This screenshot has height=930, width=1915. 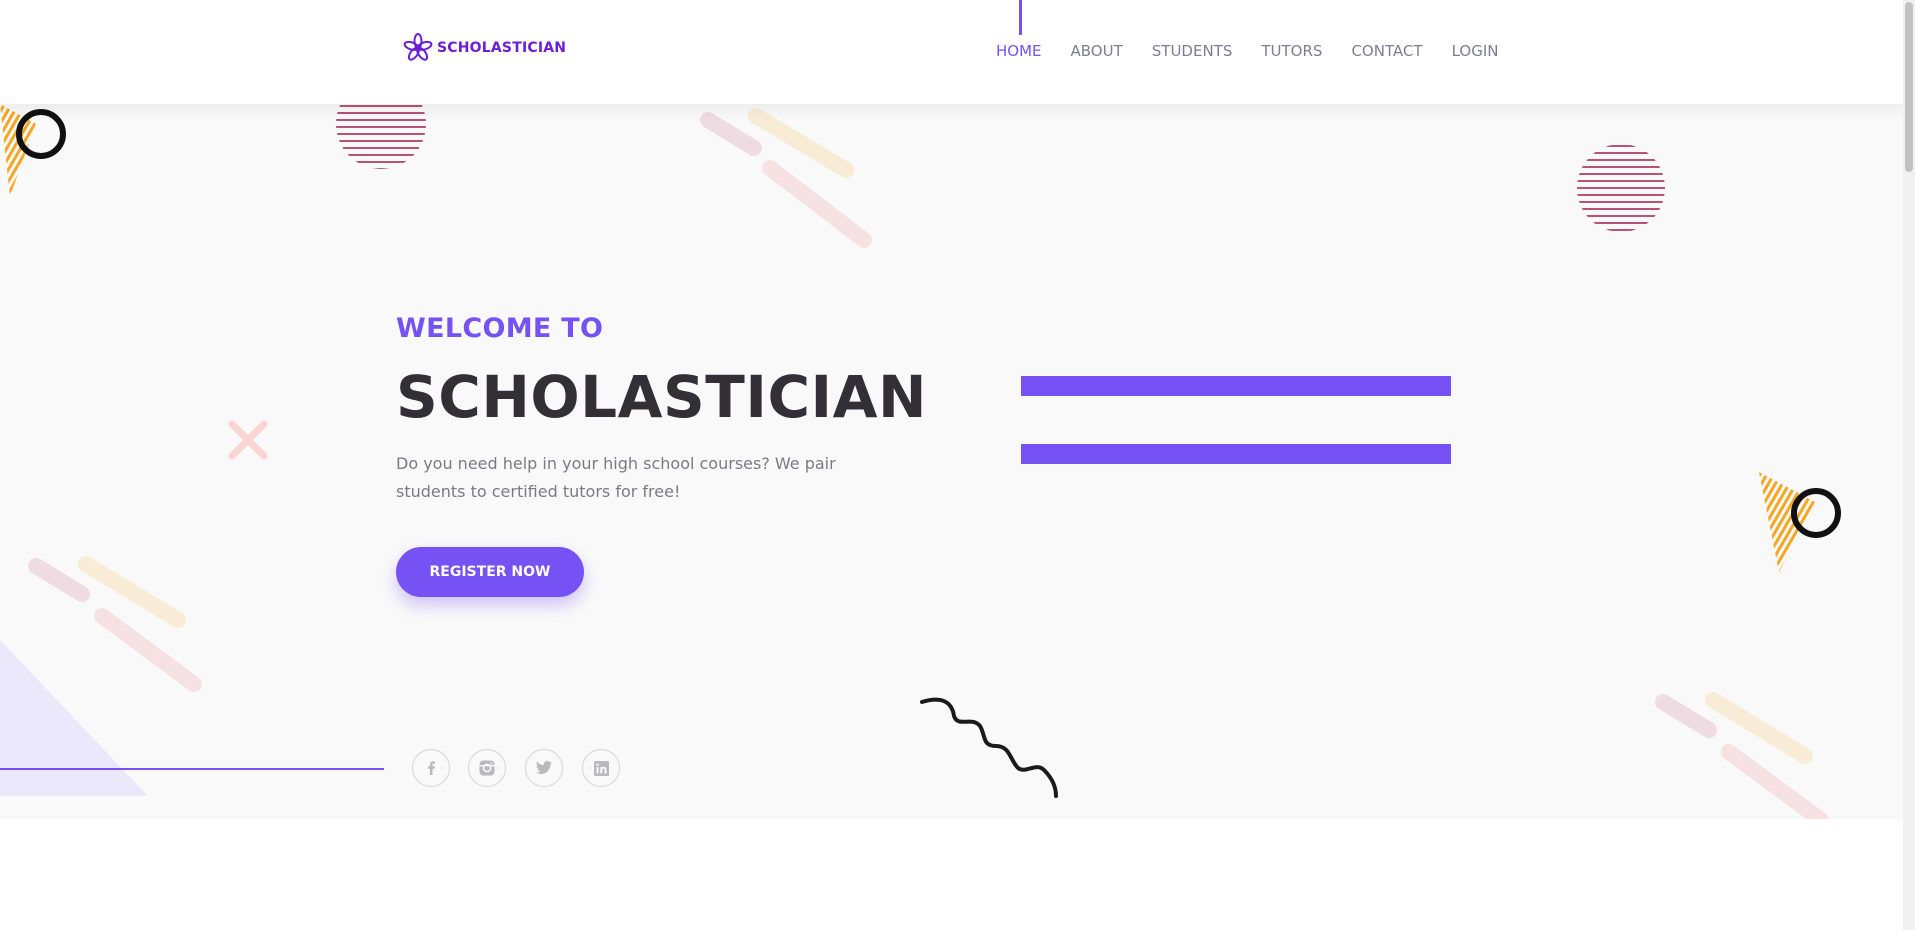 What do you see at coordinates (248, 440) in the screenshot?
I see `cross-decoration` at bounding box center [248, 440].